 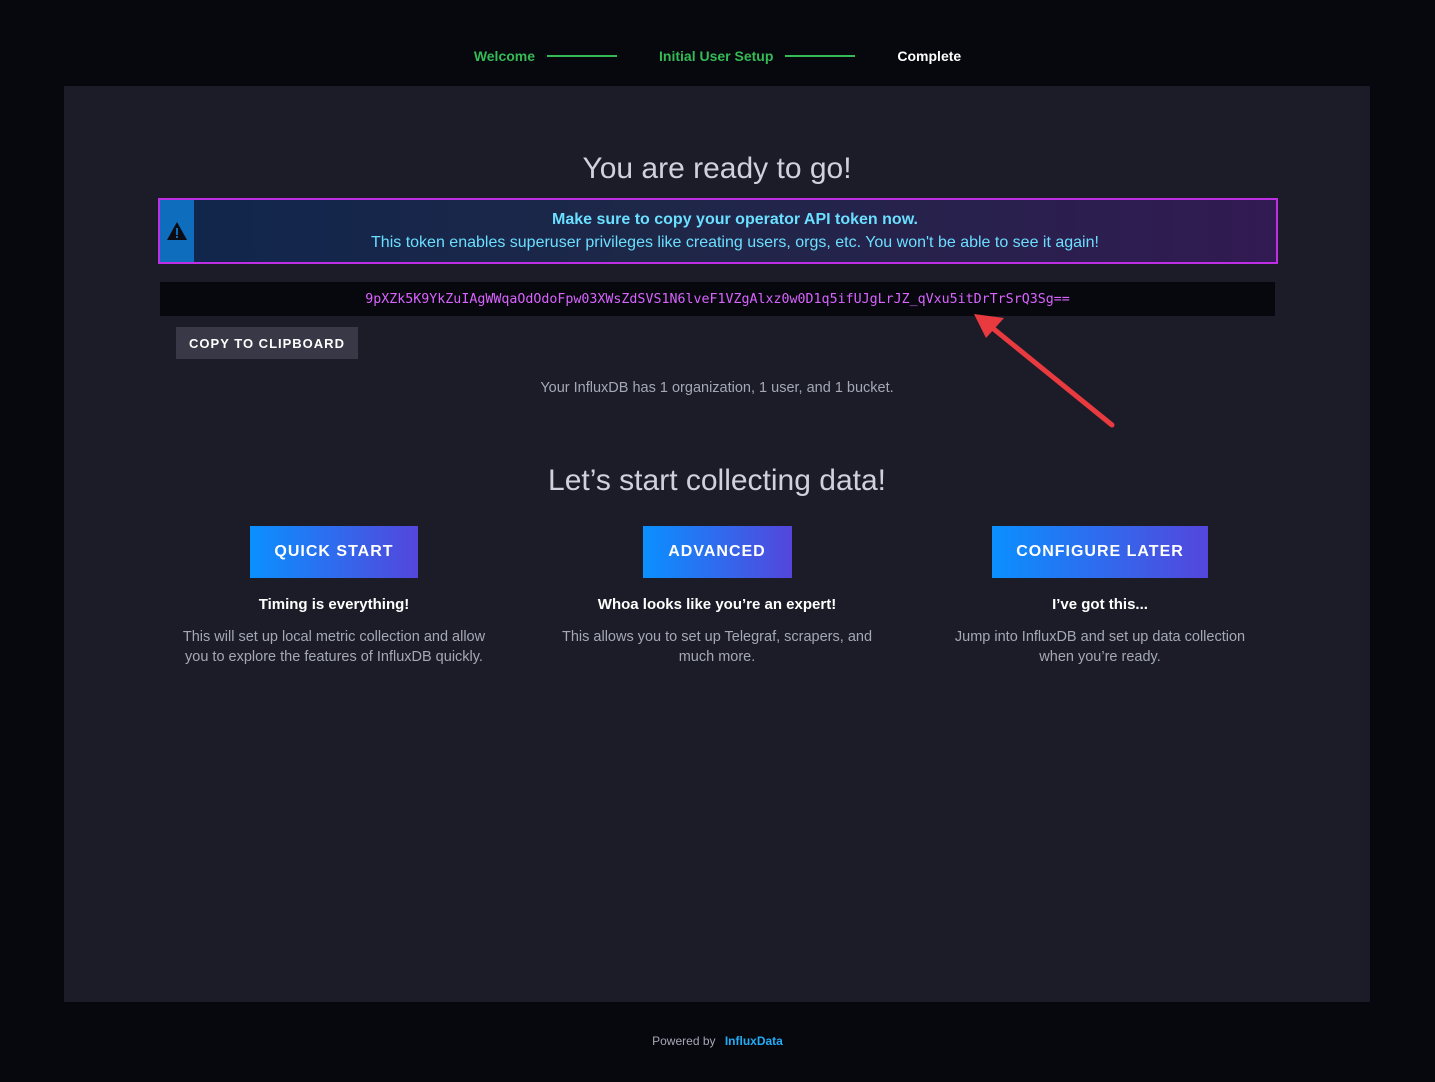 What do you see at coordinates (684, 1041) in the screenshot?
I see `powered-by-label: Powered by` at bounding box center [684, 1041].